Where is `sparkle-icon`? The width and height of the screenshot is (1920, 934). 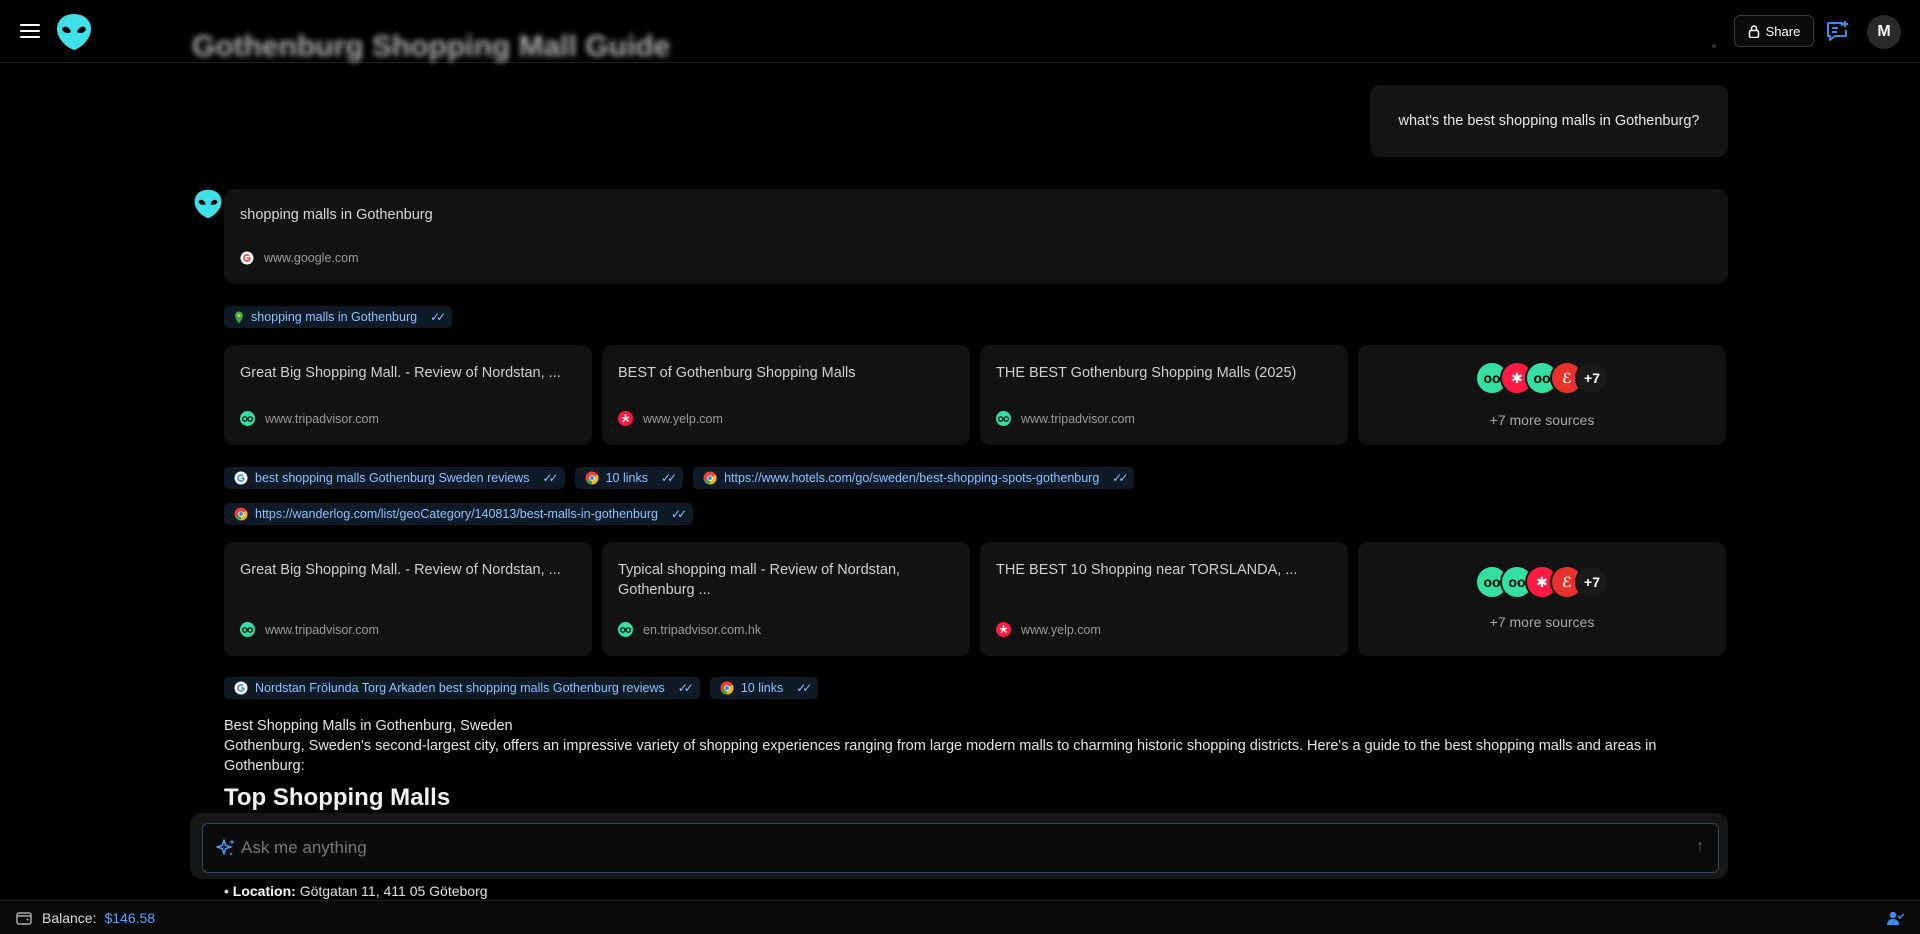
sparkle-icon is located at coordinates (225, 847).